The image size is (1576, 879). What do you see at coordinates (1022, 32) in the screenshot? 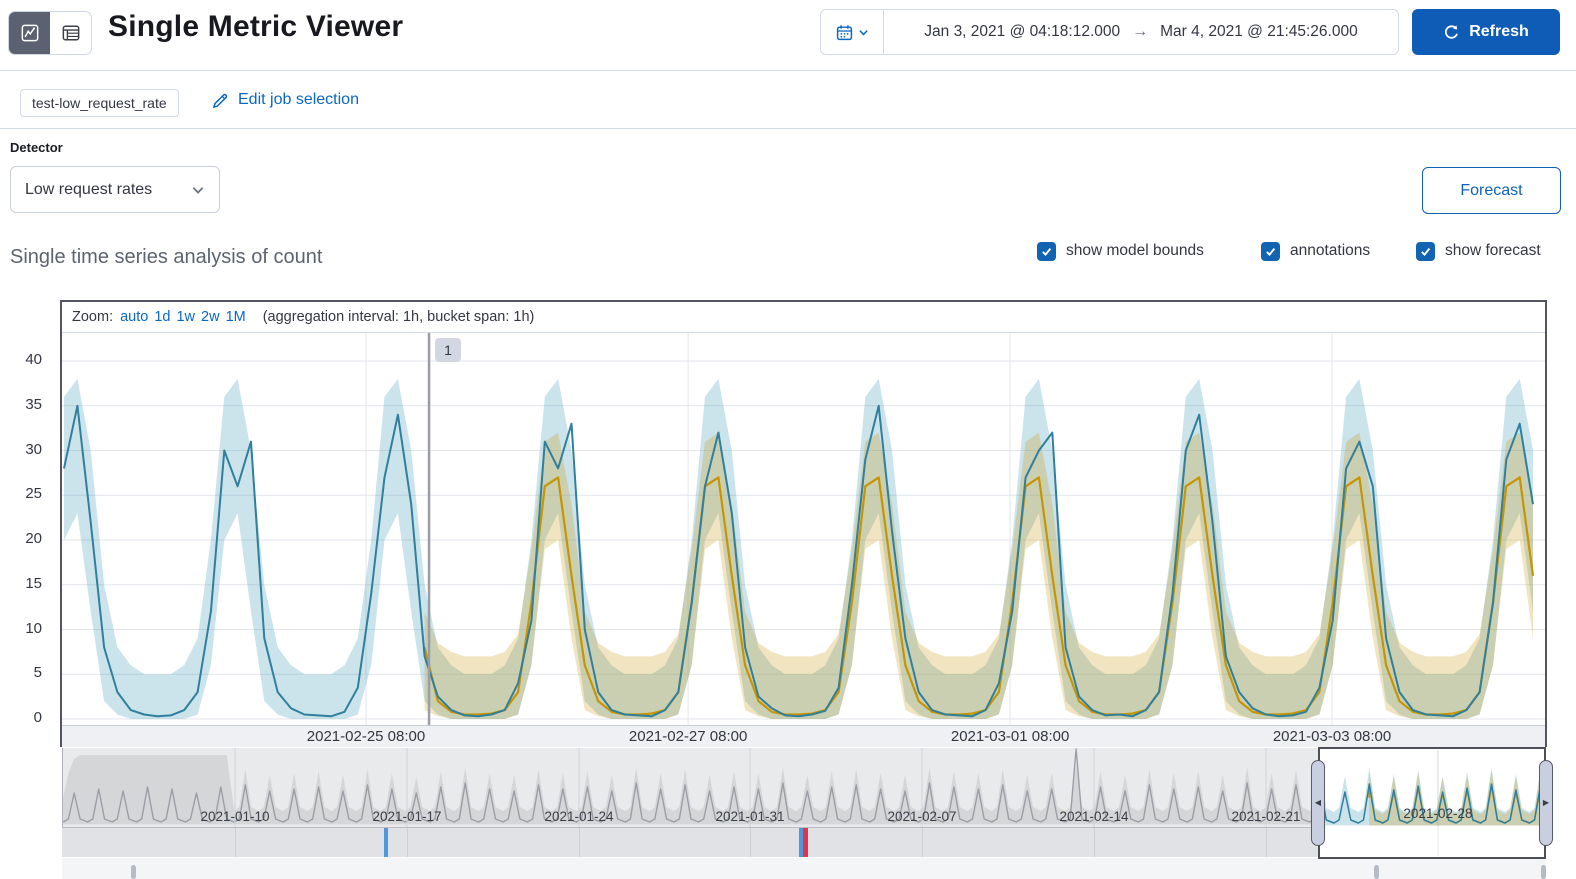
I see `time-range-start: Jan 3, 2021 @ 04:18:12.000` at bounding box center [1022, 32].